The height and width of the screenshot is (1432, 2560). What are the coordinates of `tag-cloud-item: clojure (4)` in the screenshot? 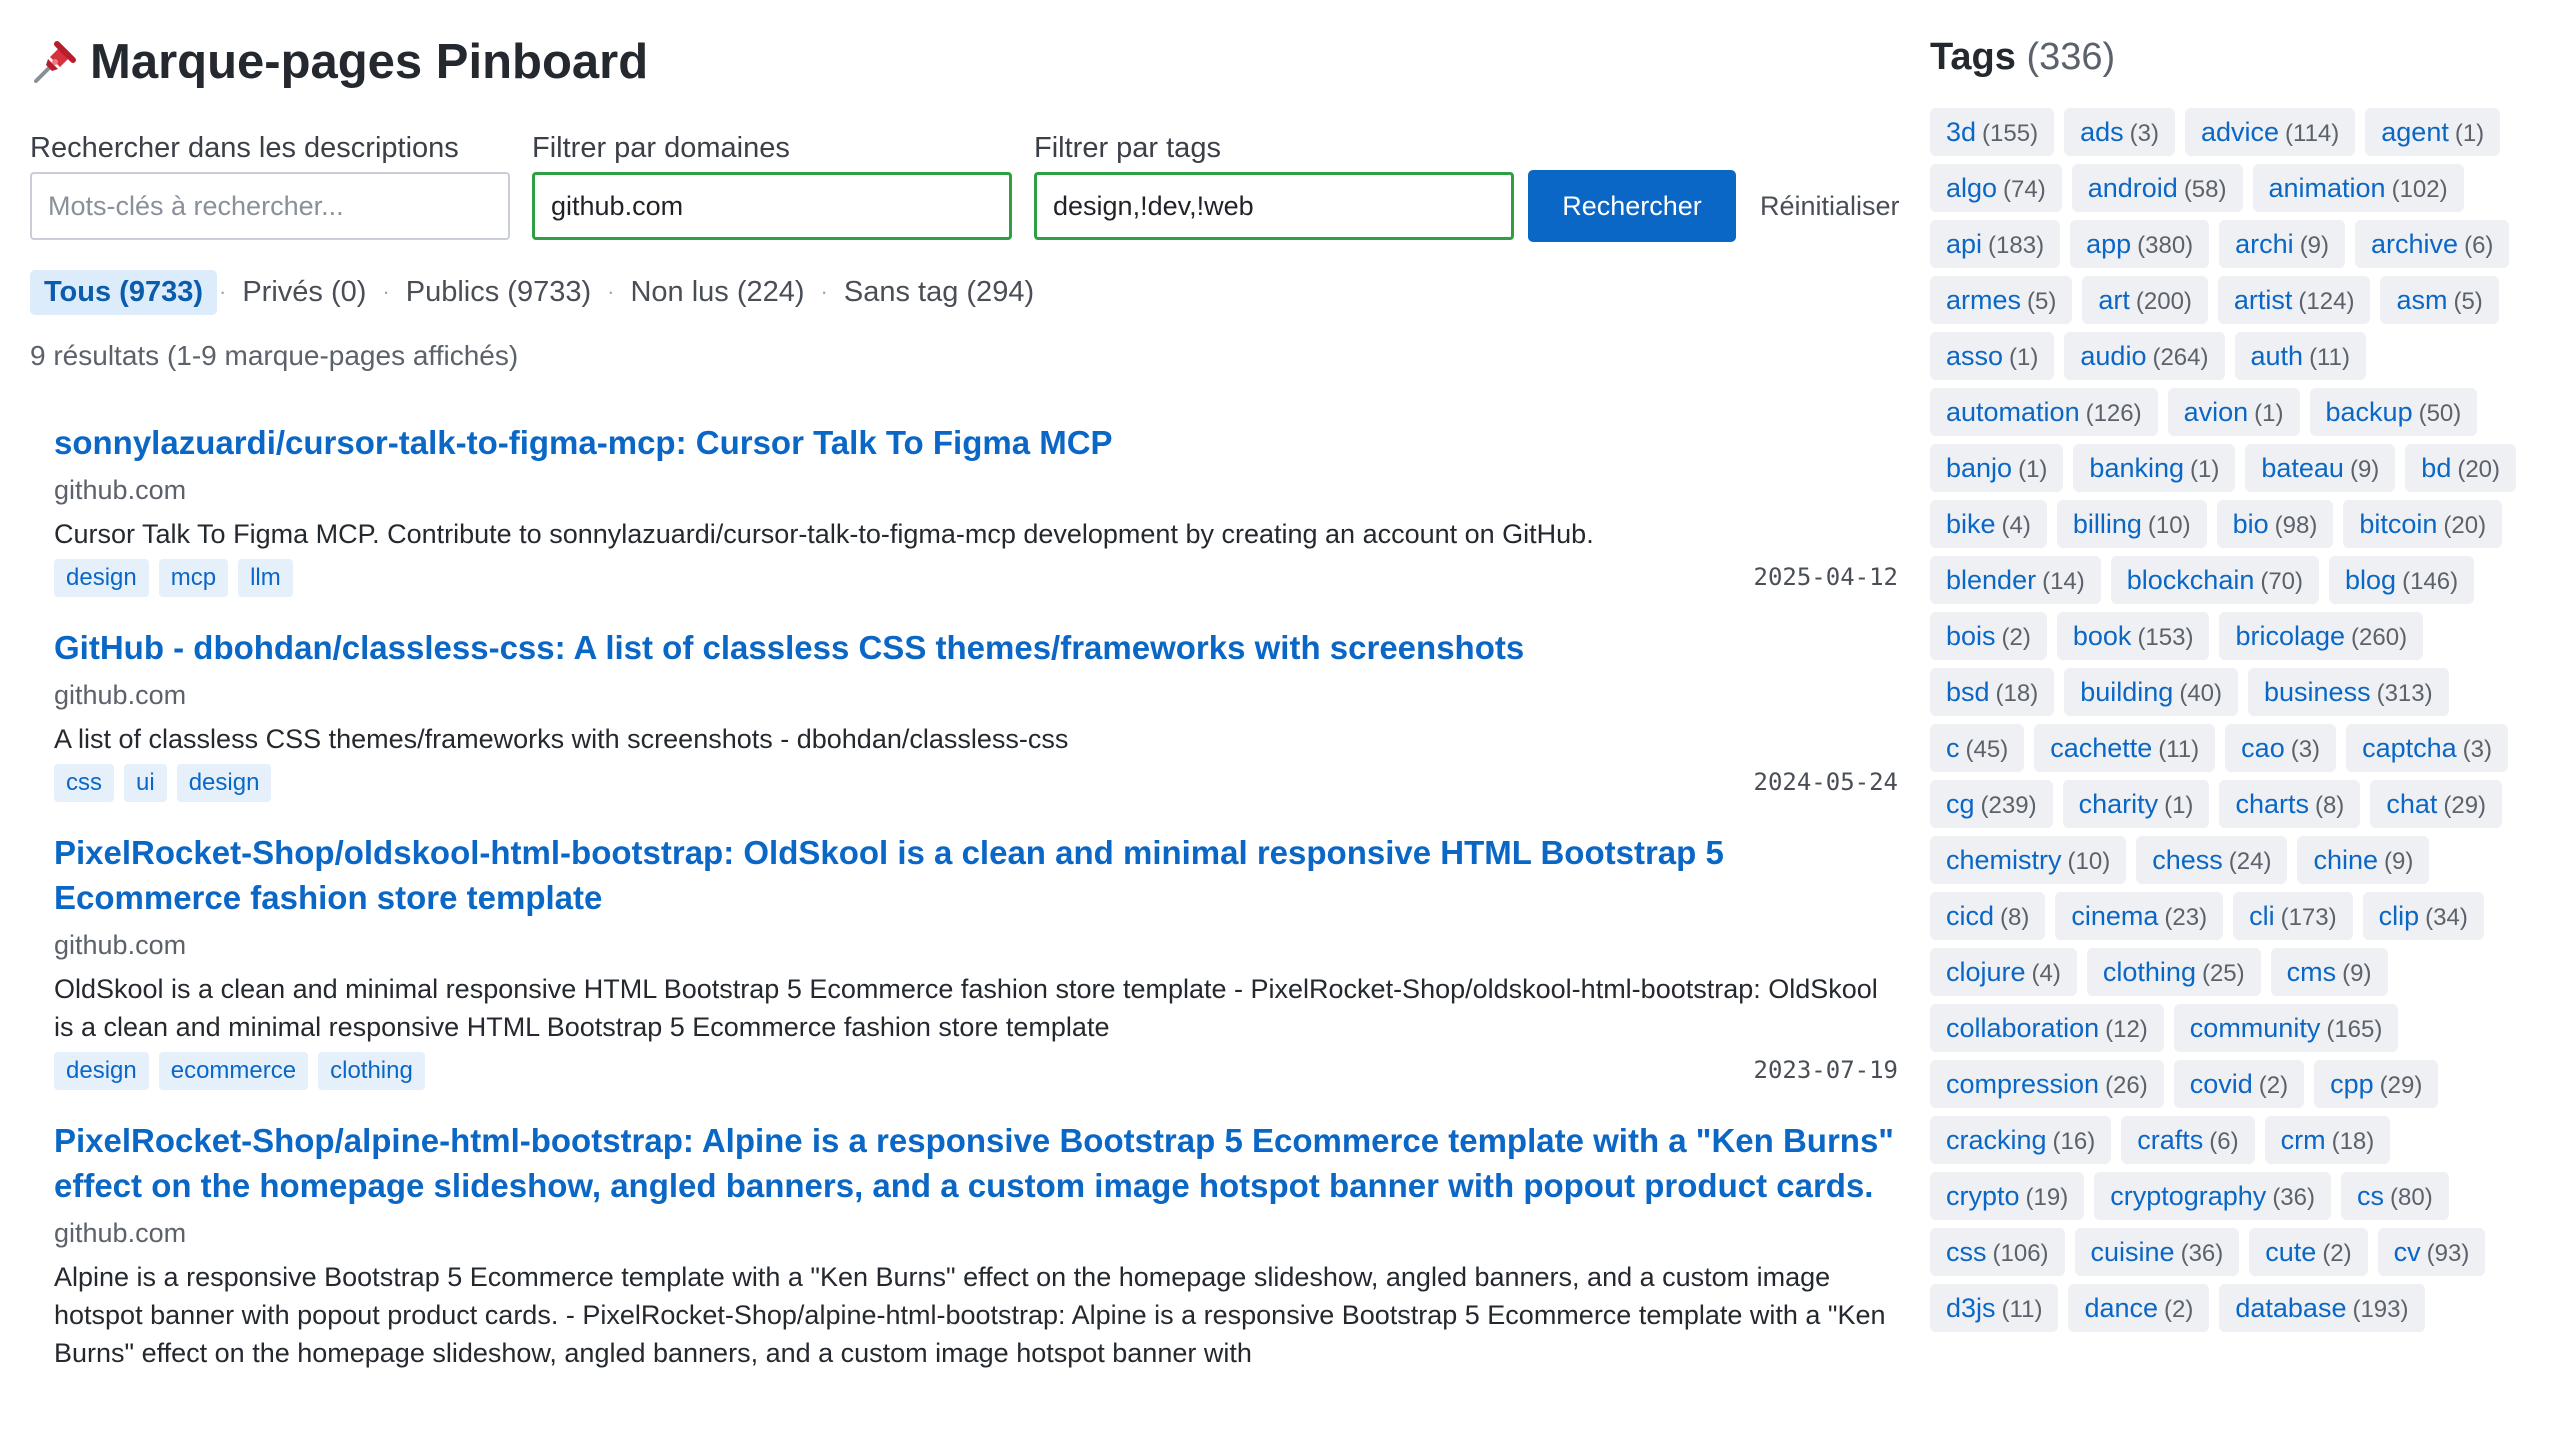 It's located at (2003, 972).